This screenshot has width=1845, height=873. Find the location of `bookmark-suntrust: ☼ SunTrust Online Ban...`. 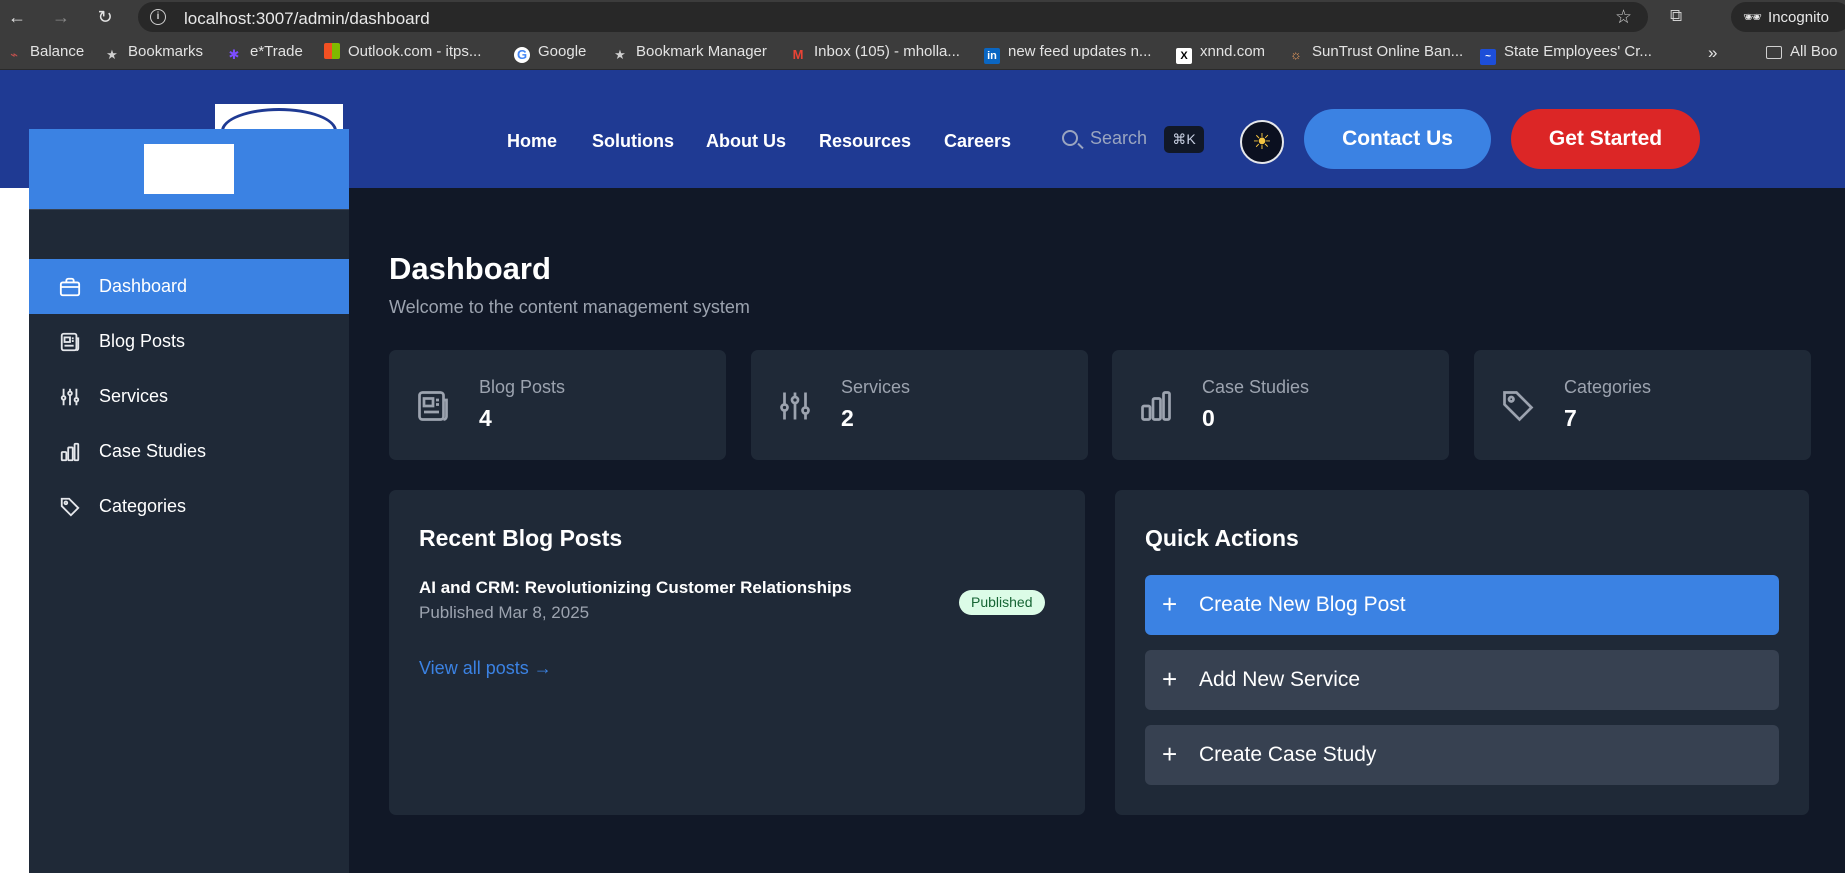

bookmark-suntrust: ☼ SunTrust Online Ban... is located at coordinates (1375, 53).